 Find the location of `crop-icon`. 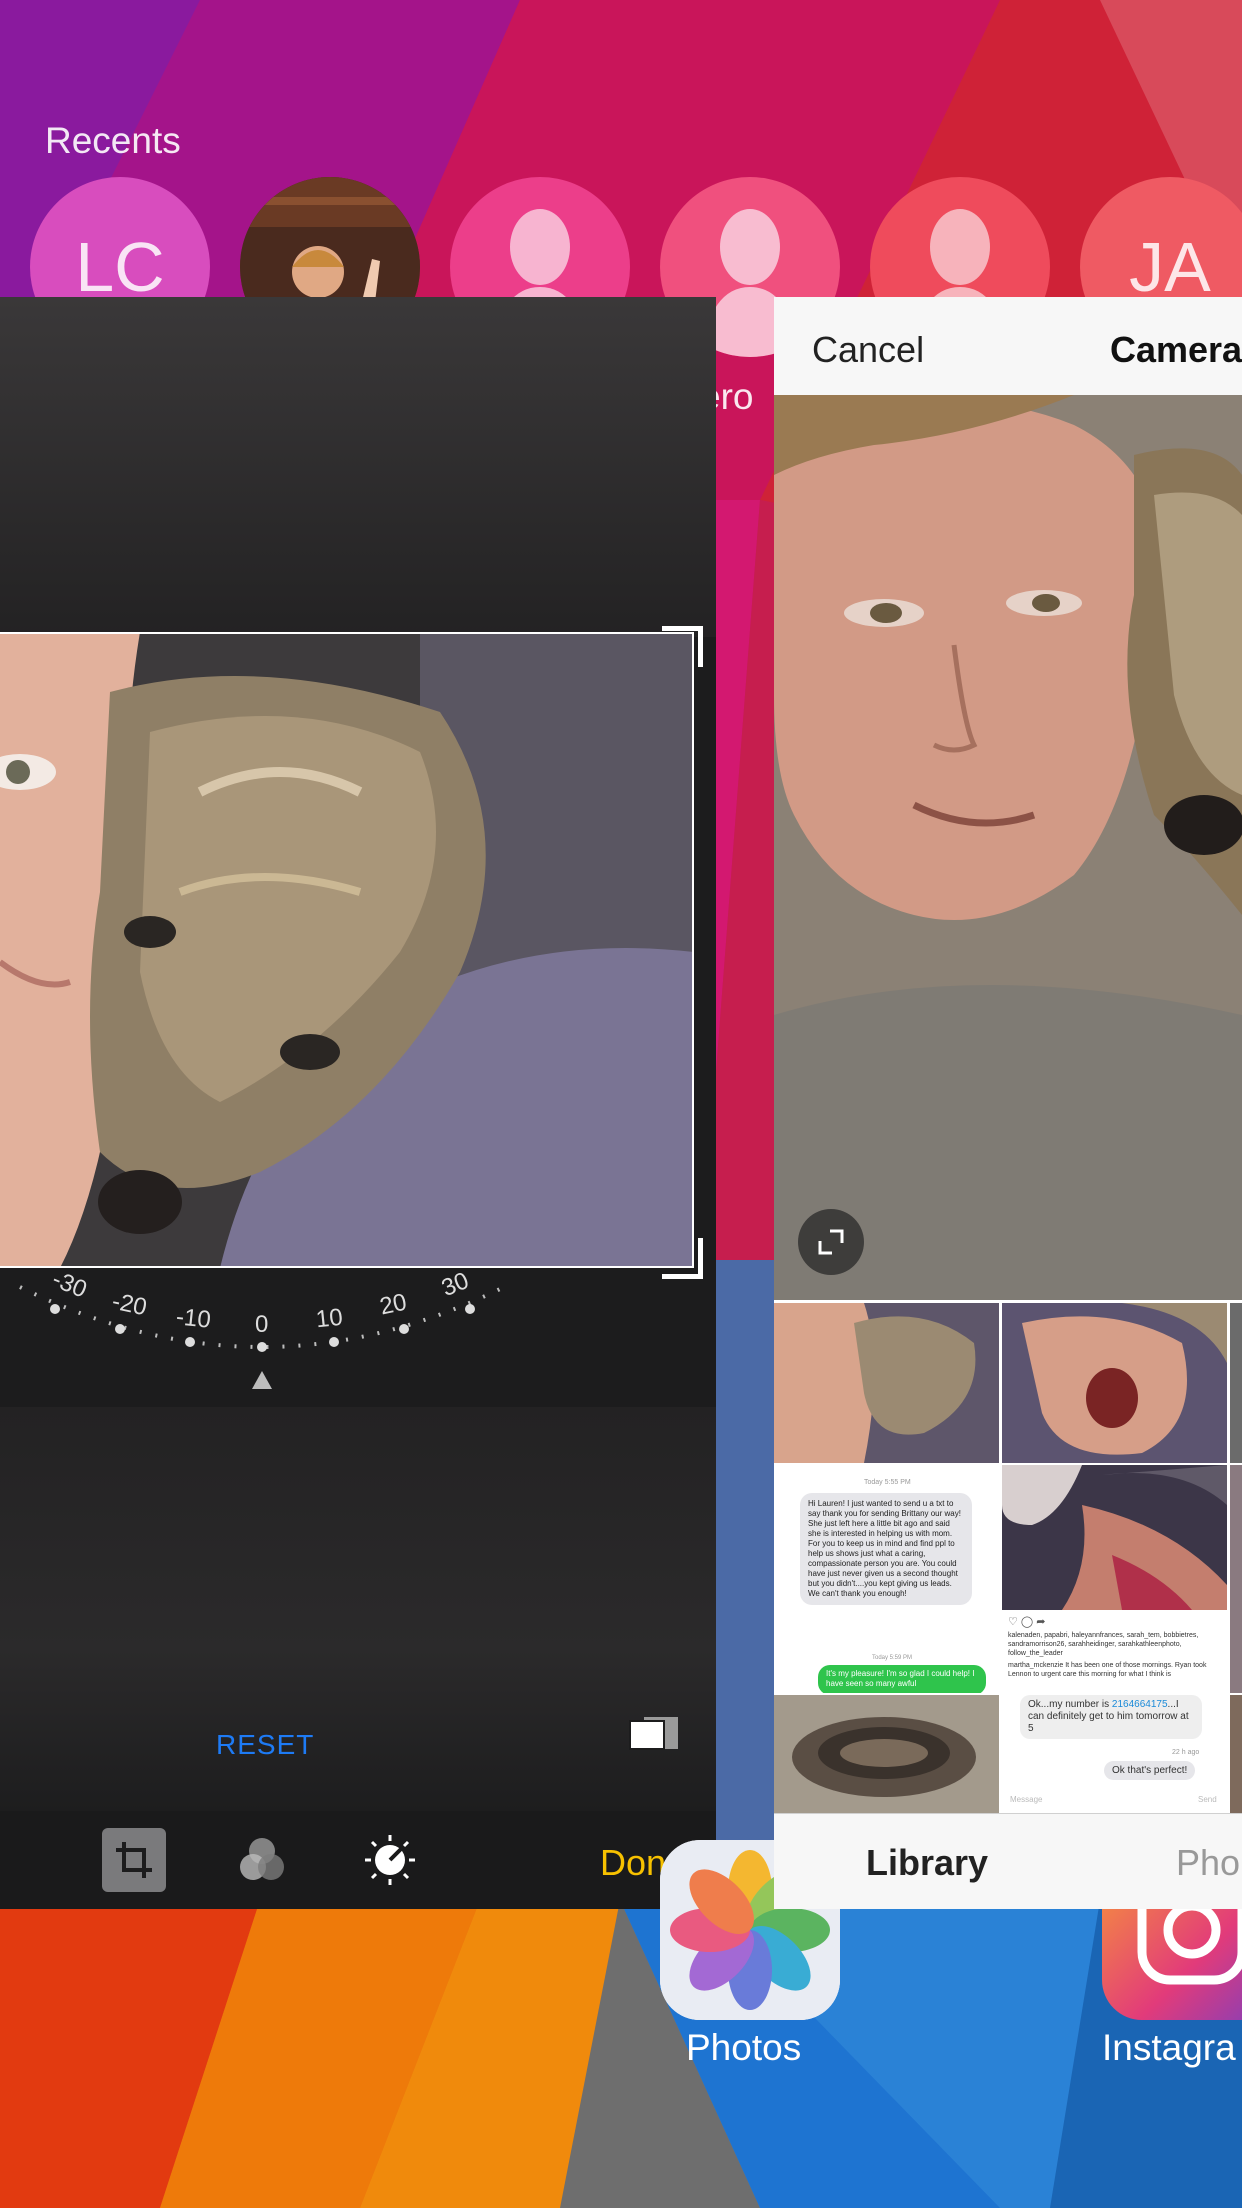

crop-icon is located at coordinates (134, 1860).